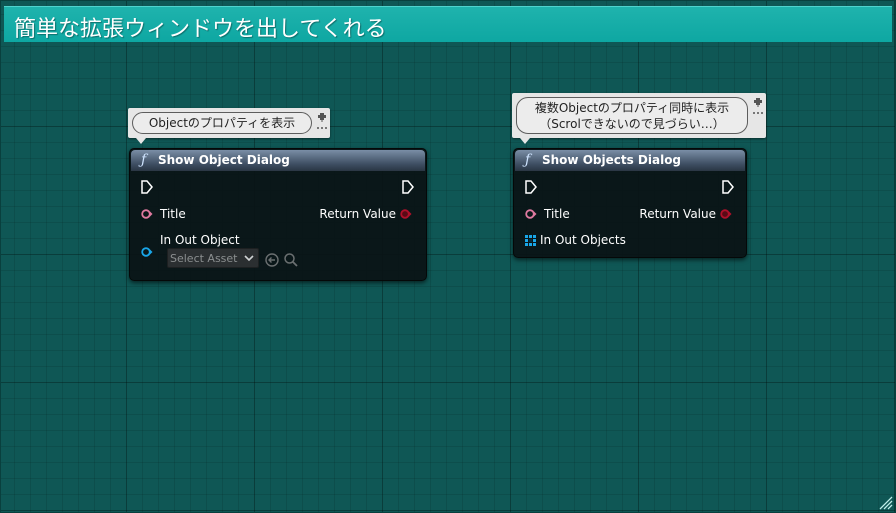 The height and width of the screenshot is (513, 896). I want to click on select-asset-dropdown: Select Asset, so click(213, 258).